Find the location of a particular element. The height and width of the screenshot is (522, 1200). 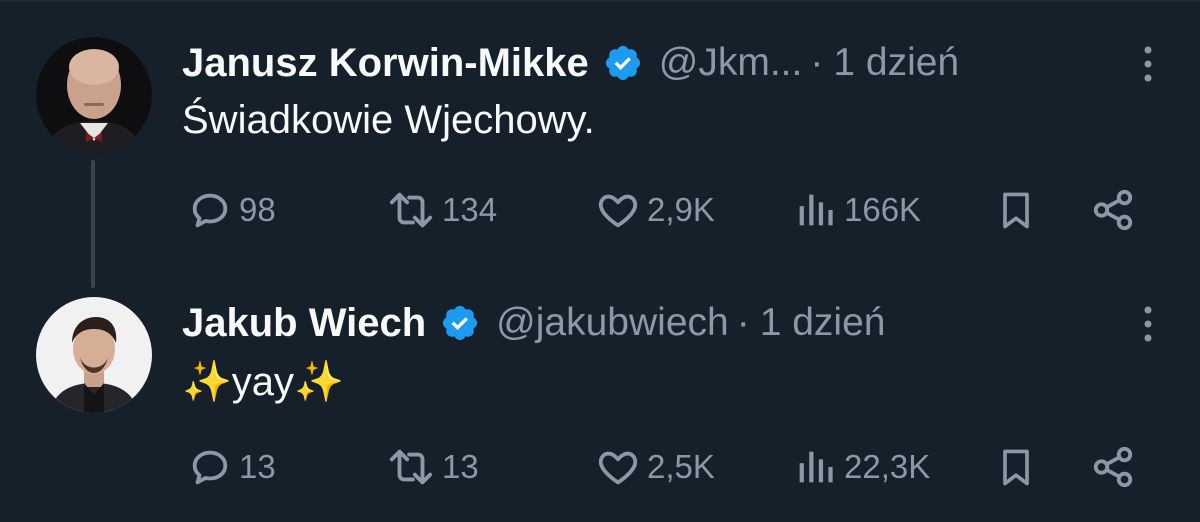

retweet-button: 13 is located at coordinates (432, 467).